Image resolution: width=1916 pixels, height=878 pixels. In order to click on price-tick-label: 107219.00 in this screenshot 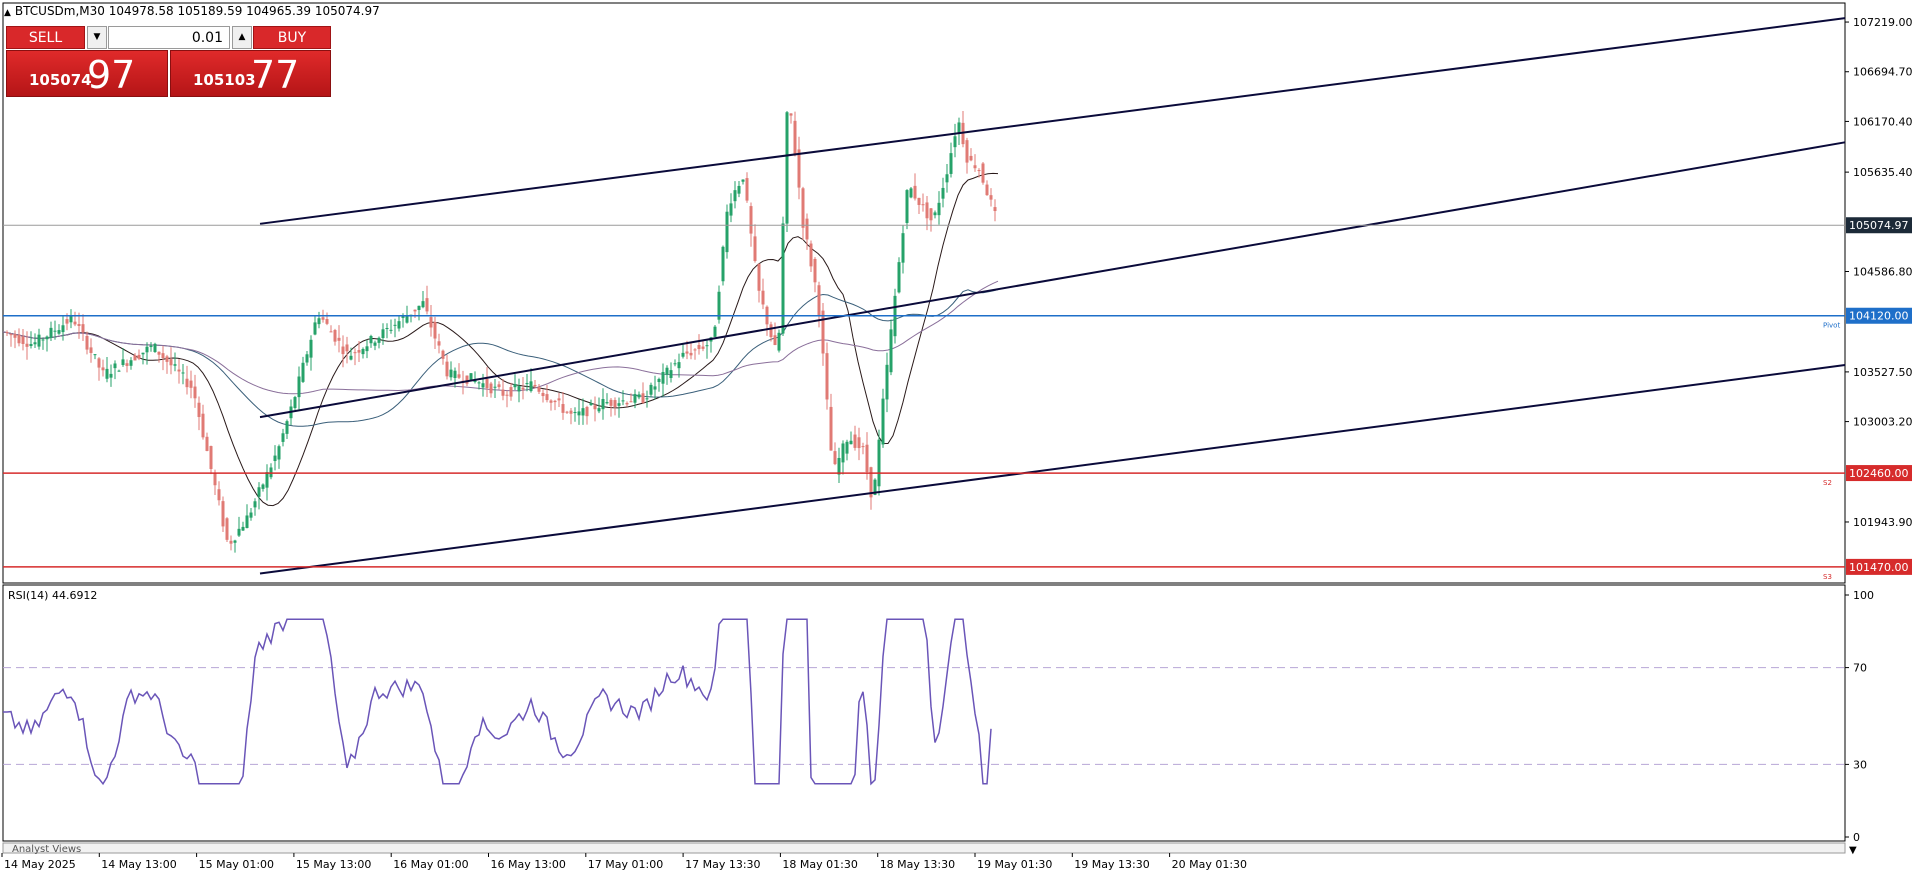, I will do `click(1883, 22)`.